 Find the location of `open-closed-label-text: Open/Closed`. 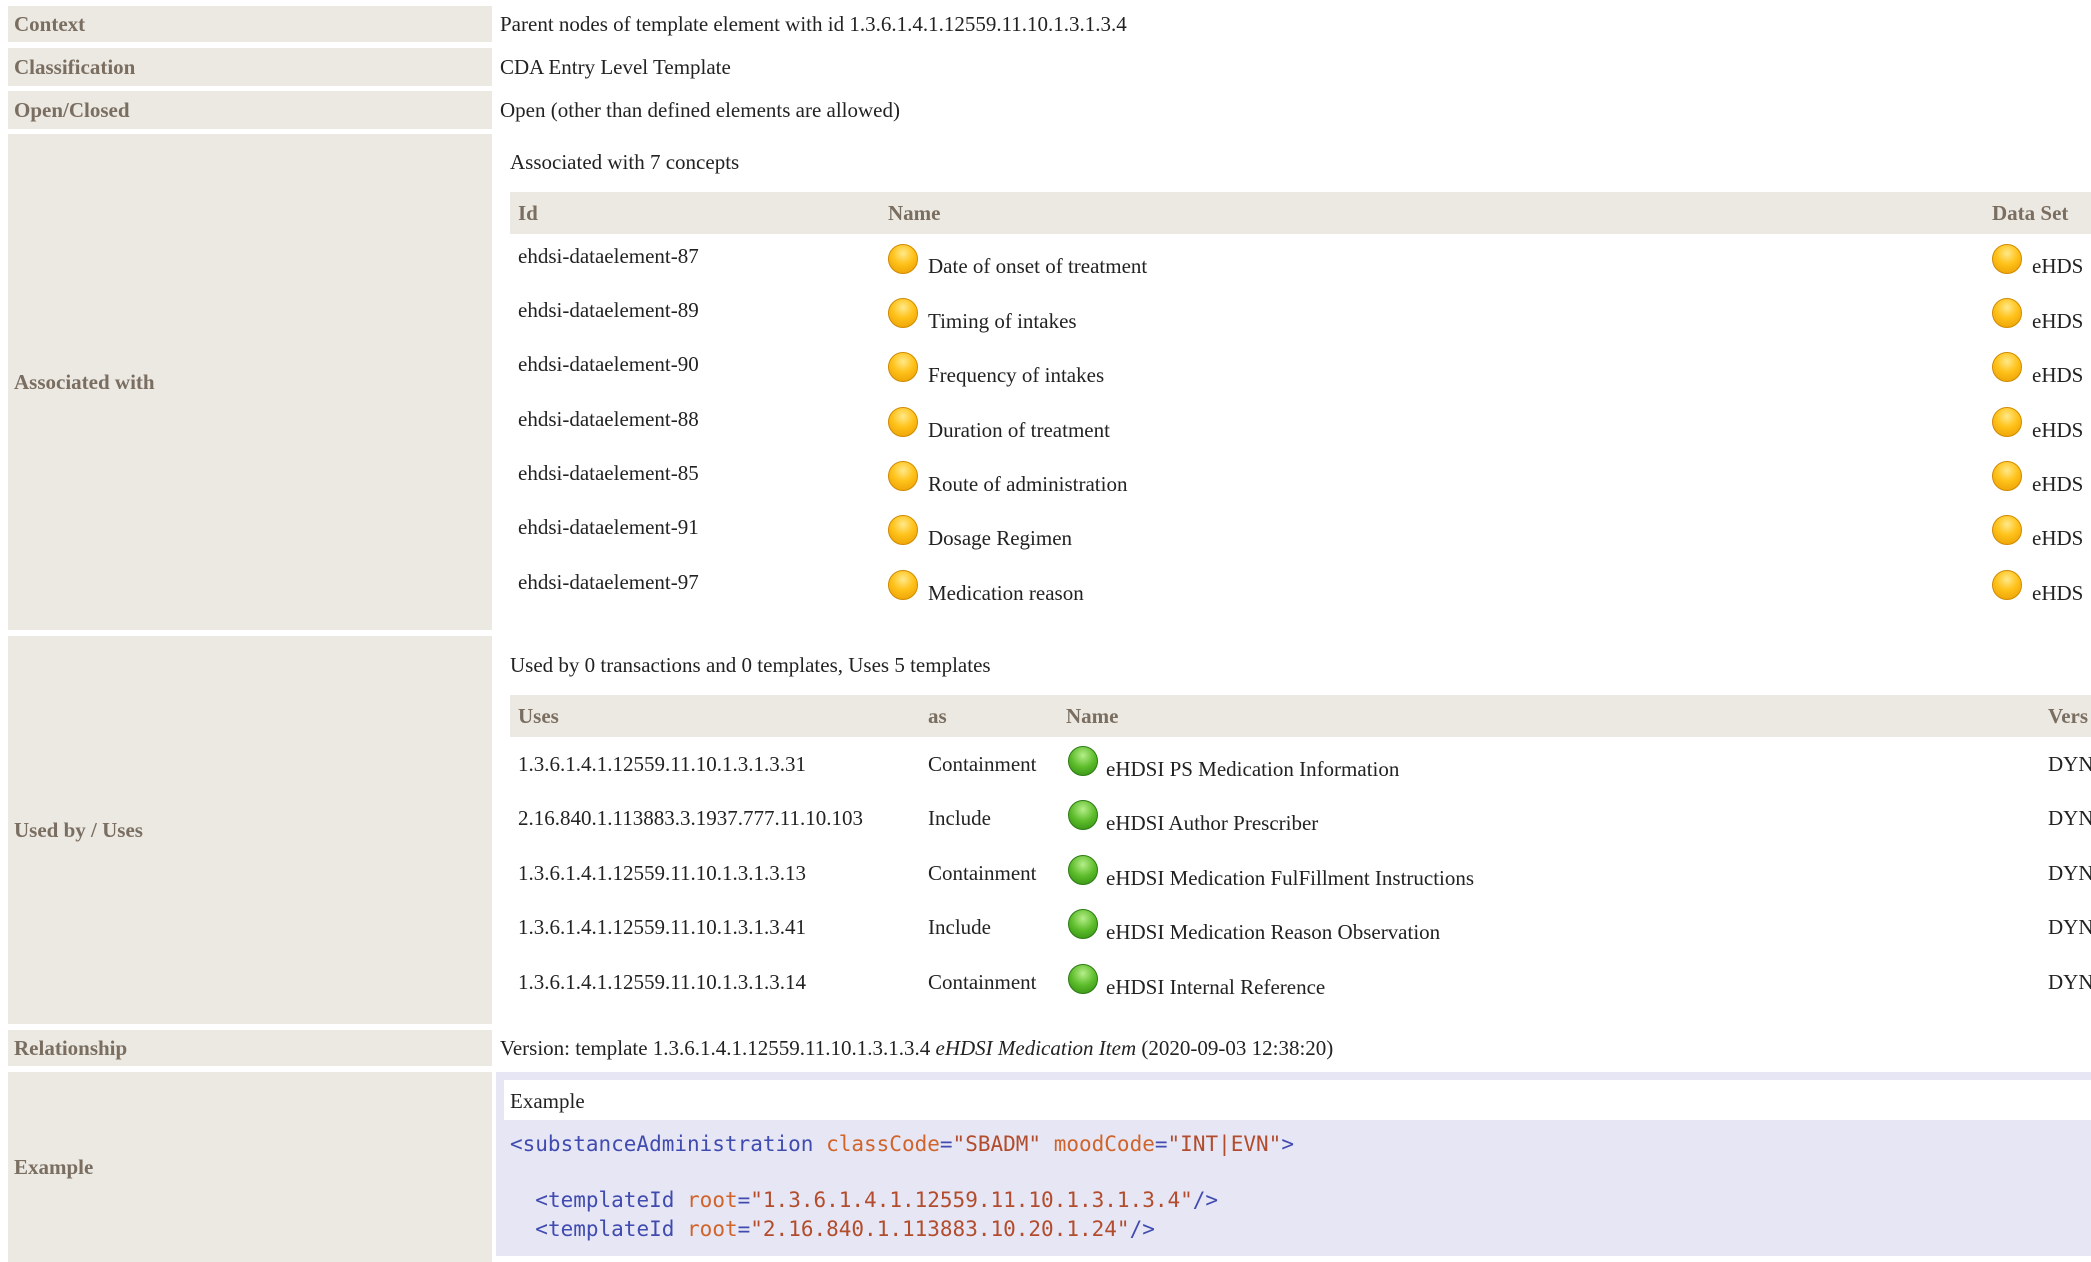

open-closed-label-text: Open/Closed is located at coordinates (72, 109).